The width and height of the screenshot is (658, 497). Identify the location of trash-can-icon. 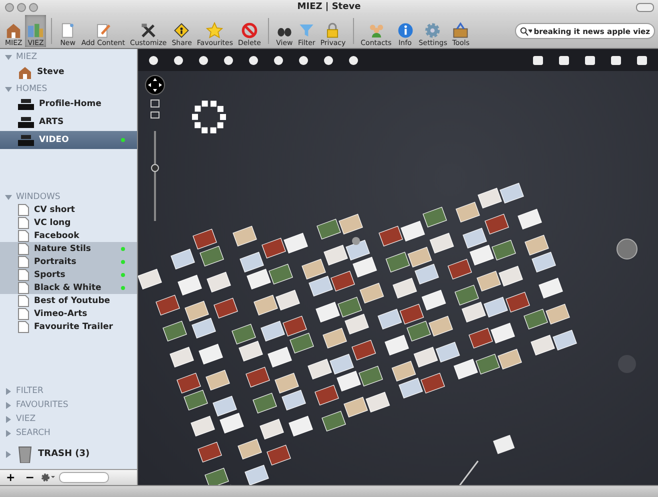
(25, 454).